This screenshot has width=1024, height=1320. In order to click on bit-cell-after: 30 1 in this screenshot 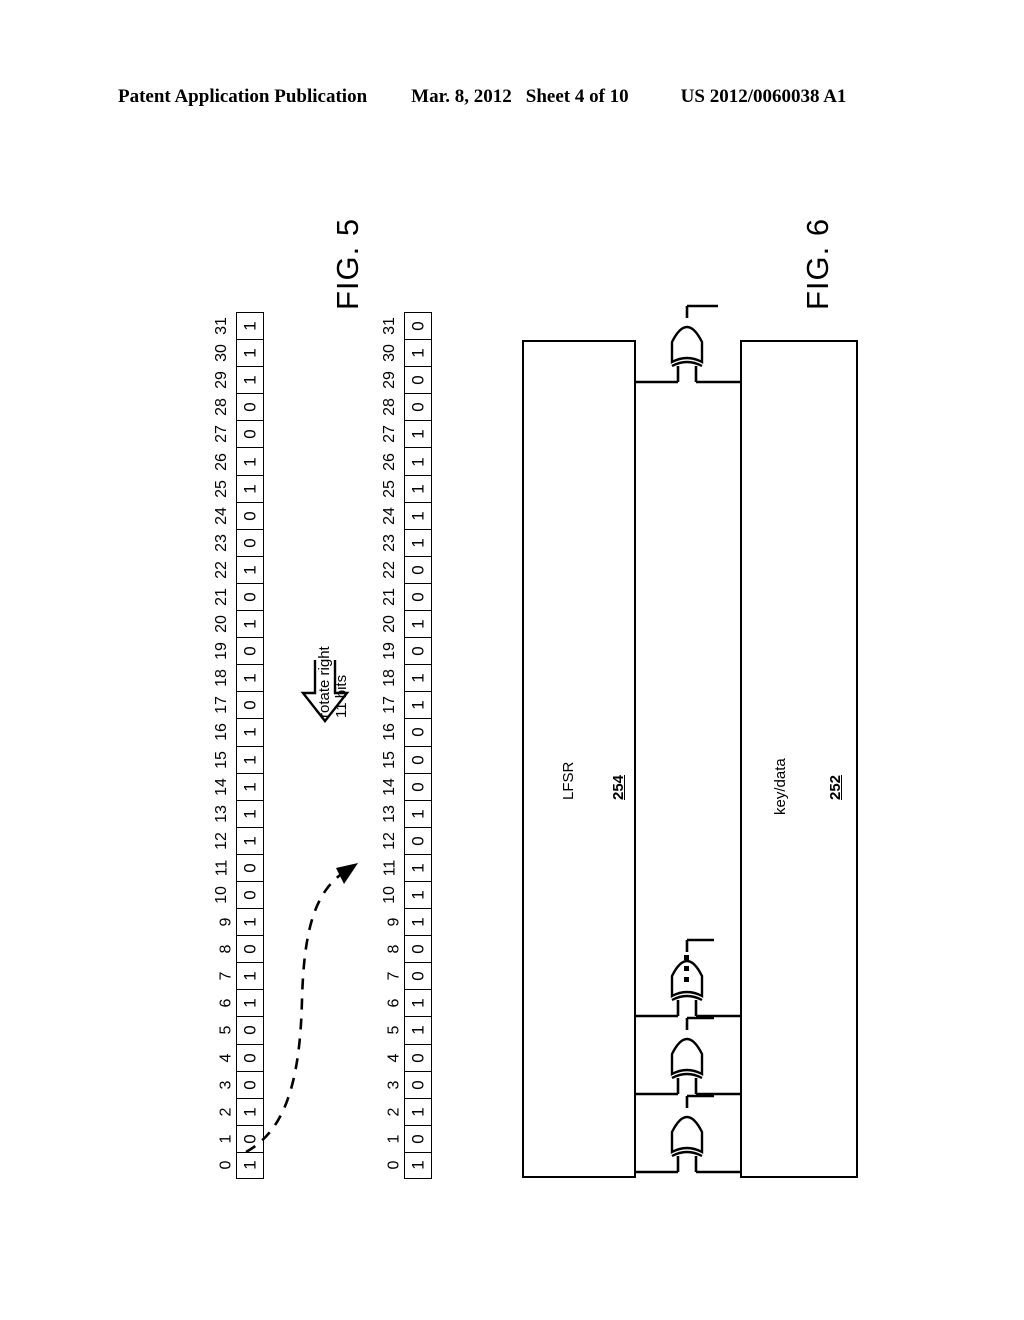, I will do `click(406, 353)`.